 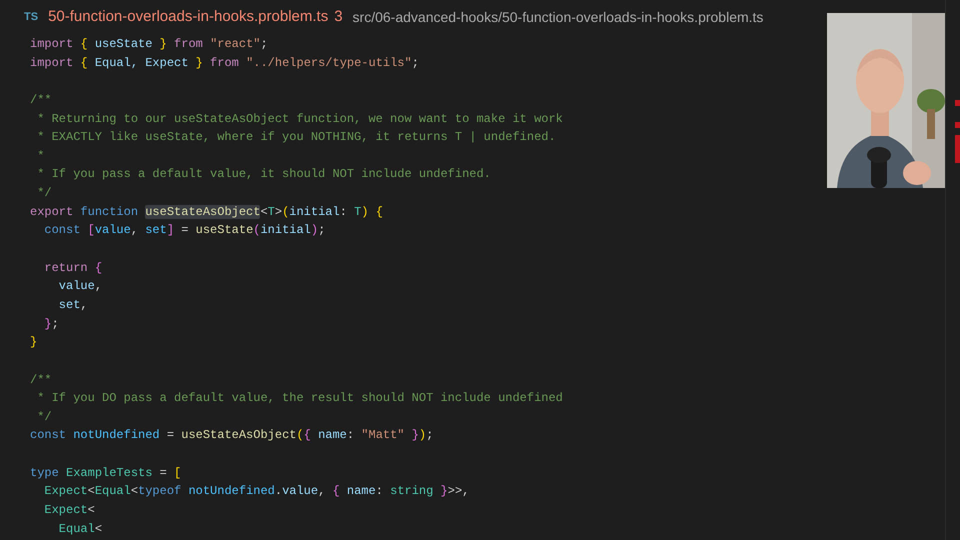 What do you see at coordinates (299, 399) in the screenshot?
I see `code-line: * If you DO pass a default value, the result should NOT include undefined` at bounding box center [299, 399].